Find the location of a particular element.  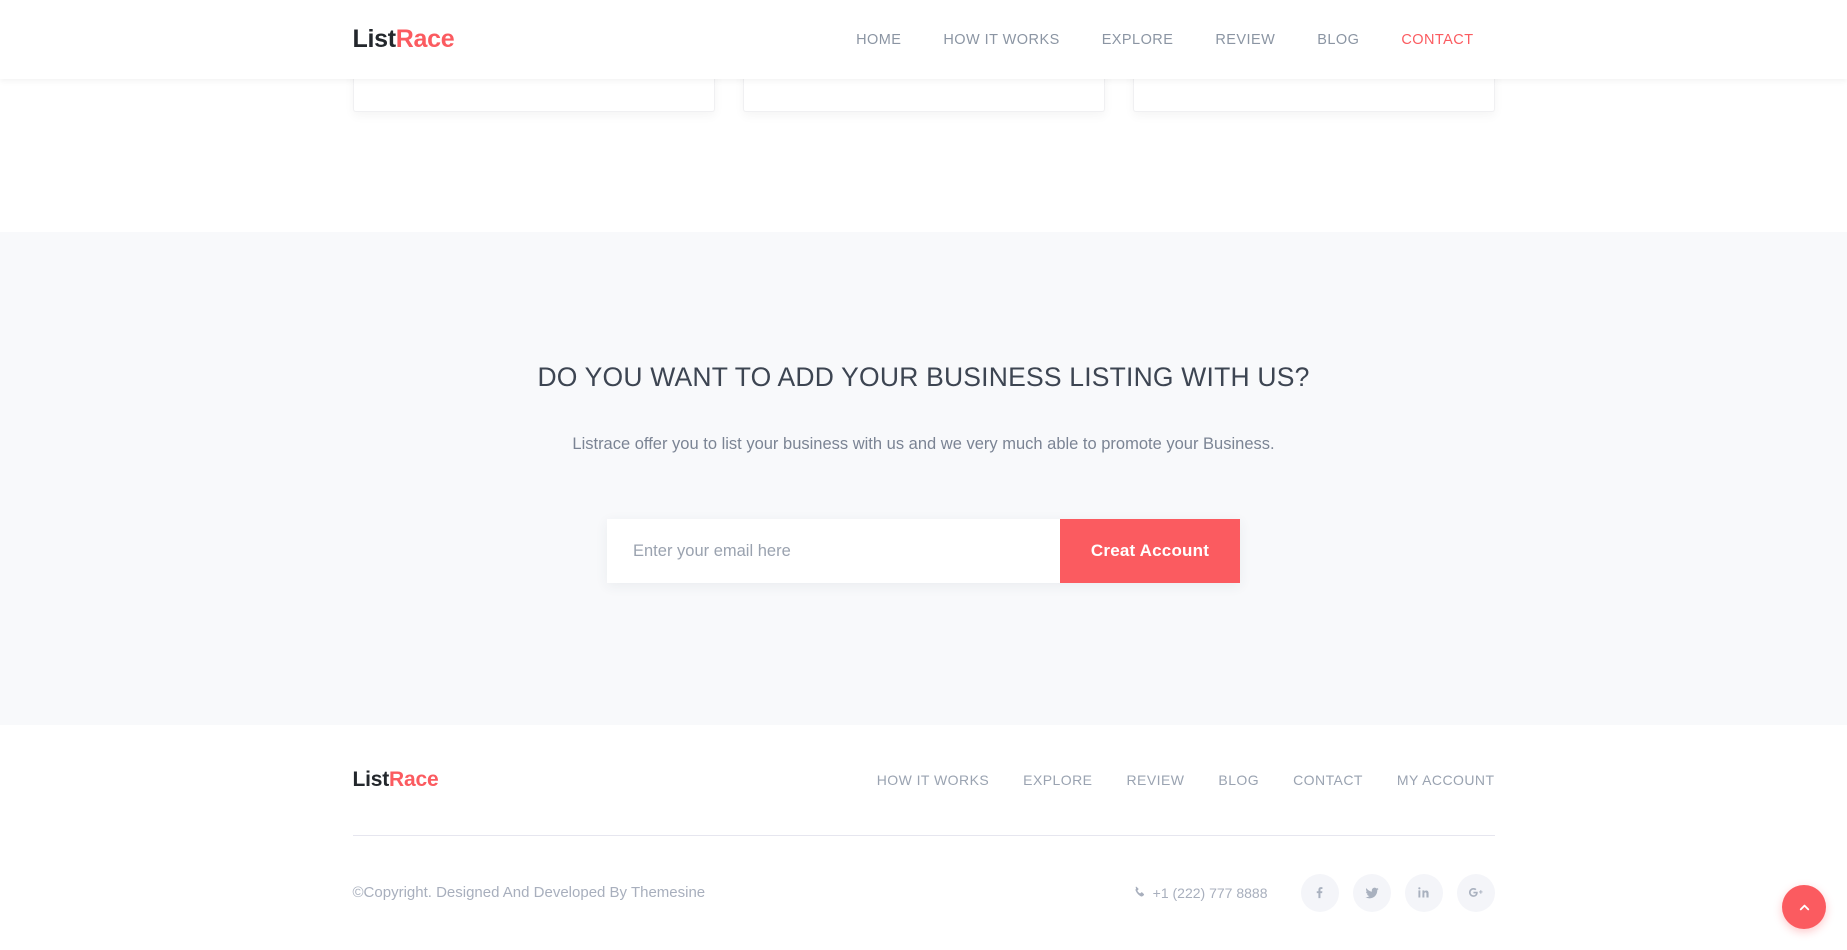

phone-number: +1 (222) 777 8888 is located at coordinates (1200, 893).